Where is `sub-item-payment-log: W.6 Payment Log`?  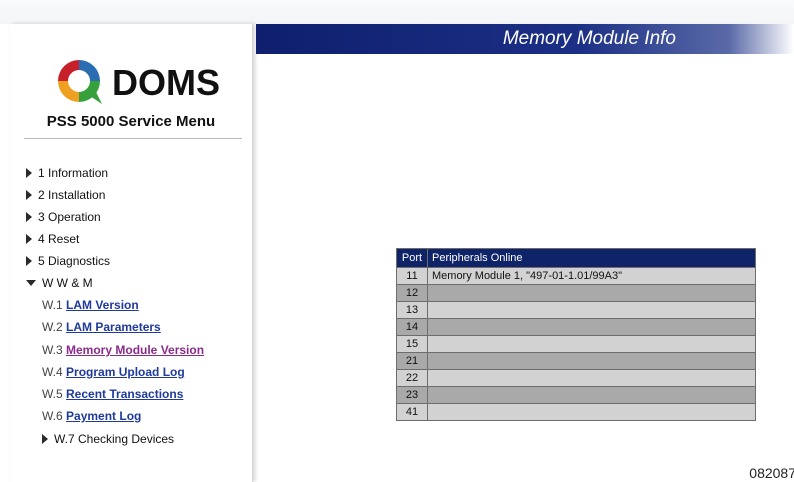
sub-item-payment-log: W.6 Payment Log is located at coordinates (91, 416).